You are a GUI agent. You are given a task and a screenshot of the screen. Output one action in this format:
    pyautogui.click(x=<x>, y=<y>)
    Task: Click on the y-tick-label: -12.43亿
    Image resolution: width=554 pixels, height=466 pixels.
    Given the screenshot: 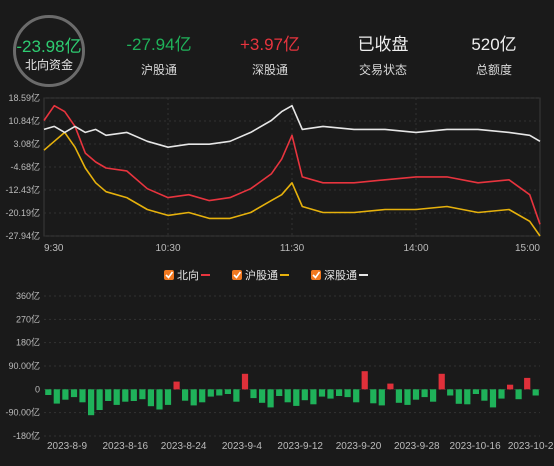 What is the action you would take?
    pyautogui.click(x=22, y=189)
    